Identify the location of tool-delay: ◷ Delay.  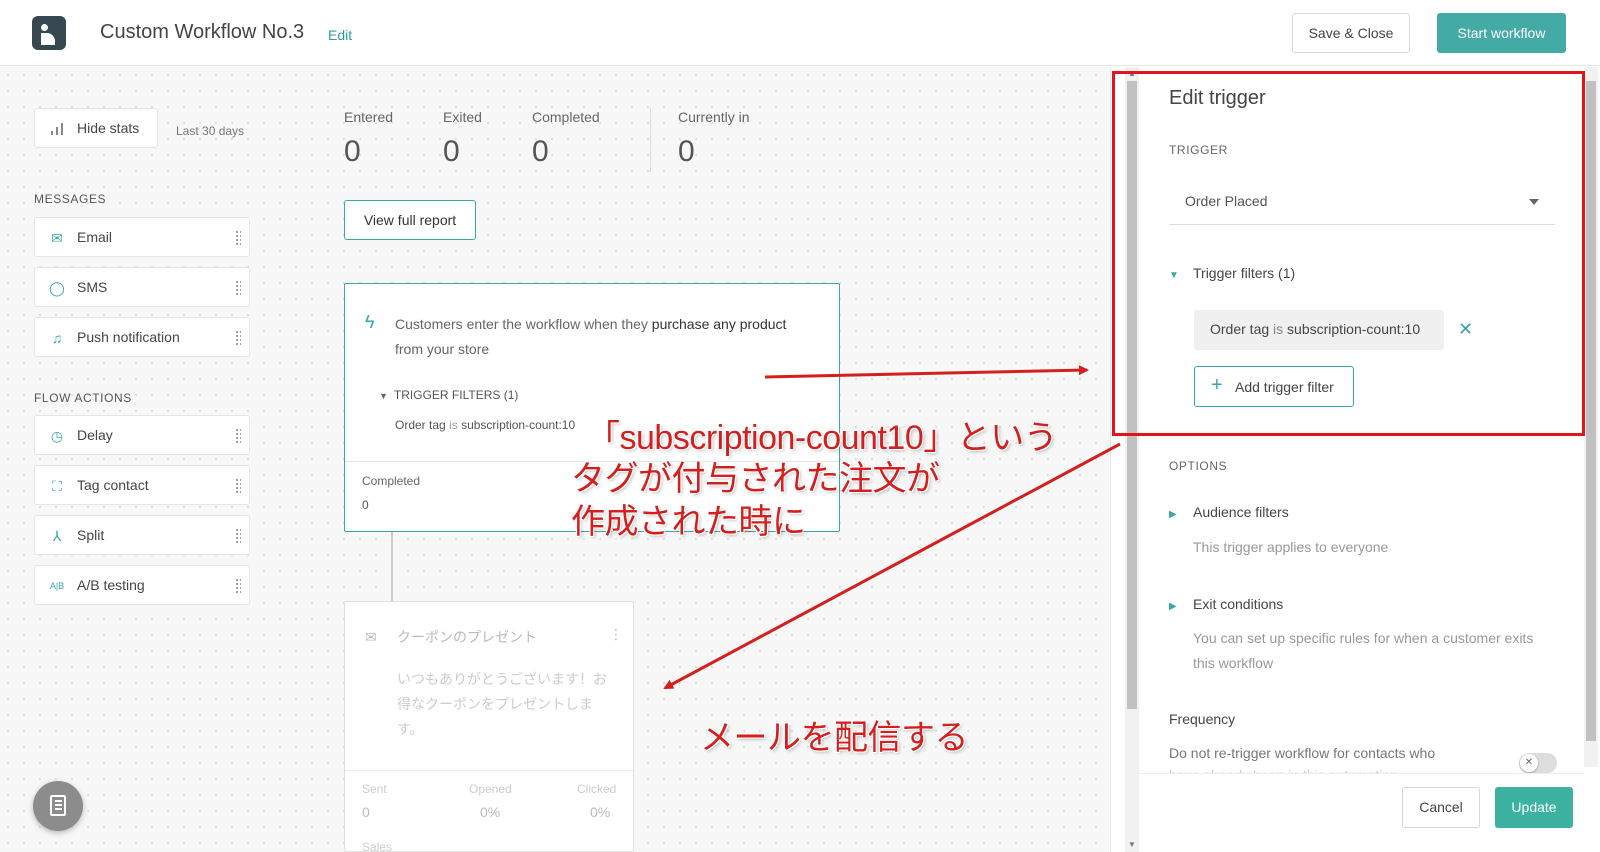
(142, 435).